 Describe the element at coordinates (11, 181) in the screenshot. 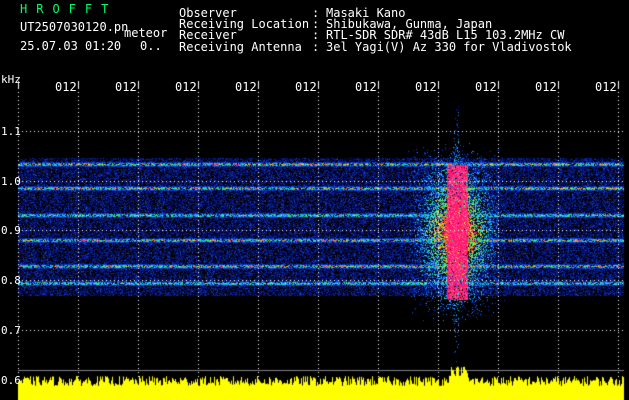

I see `freq-tick-label: 1.0` at that location.